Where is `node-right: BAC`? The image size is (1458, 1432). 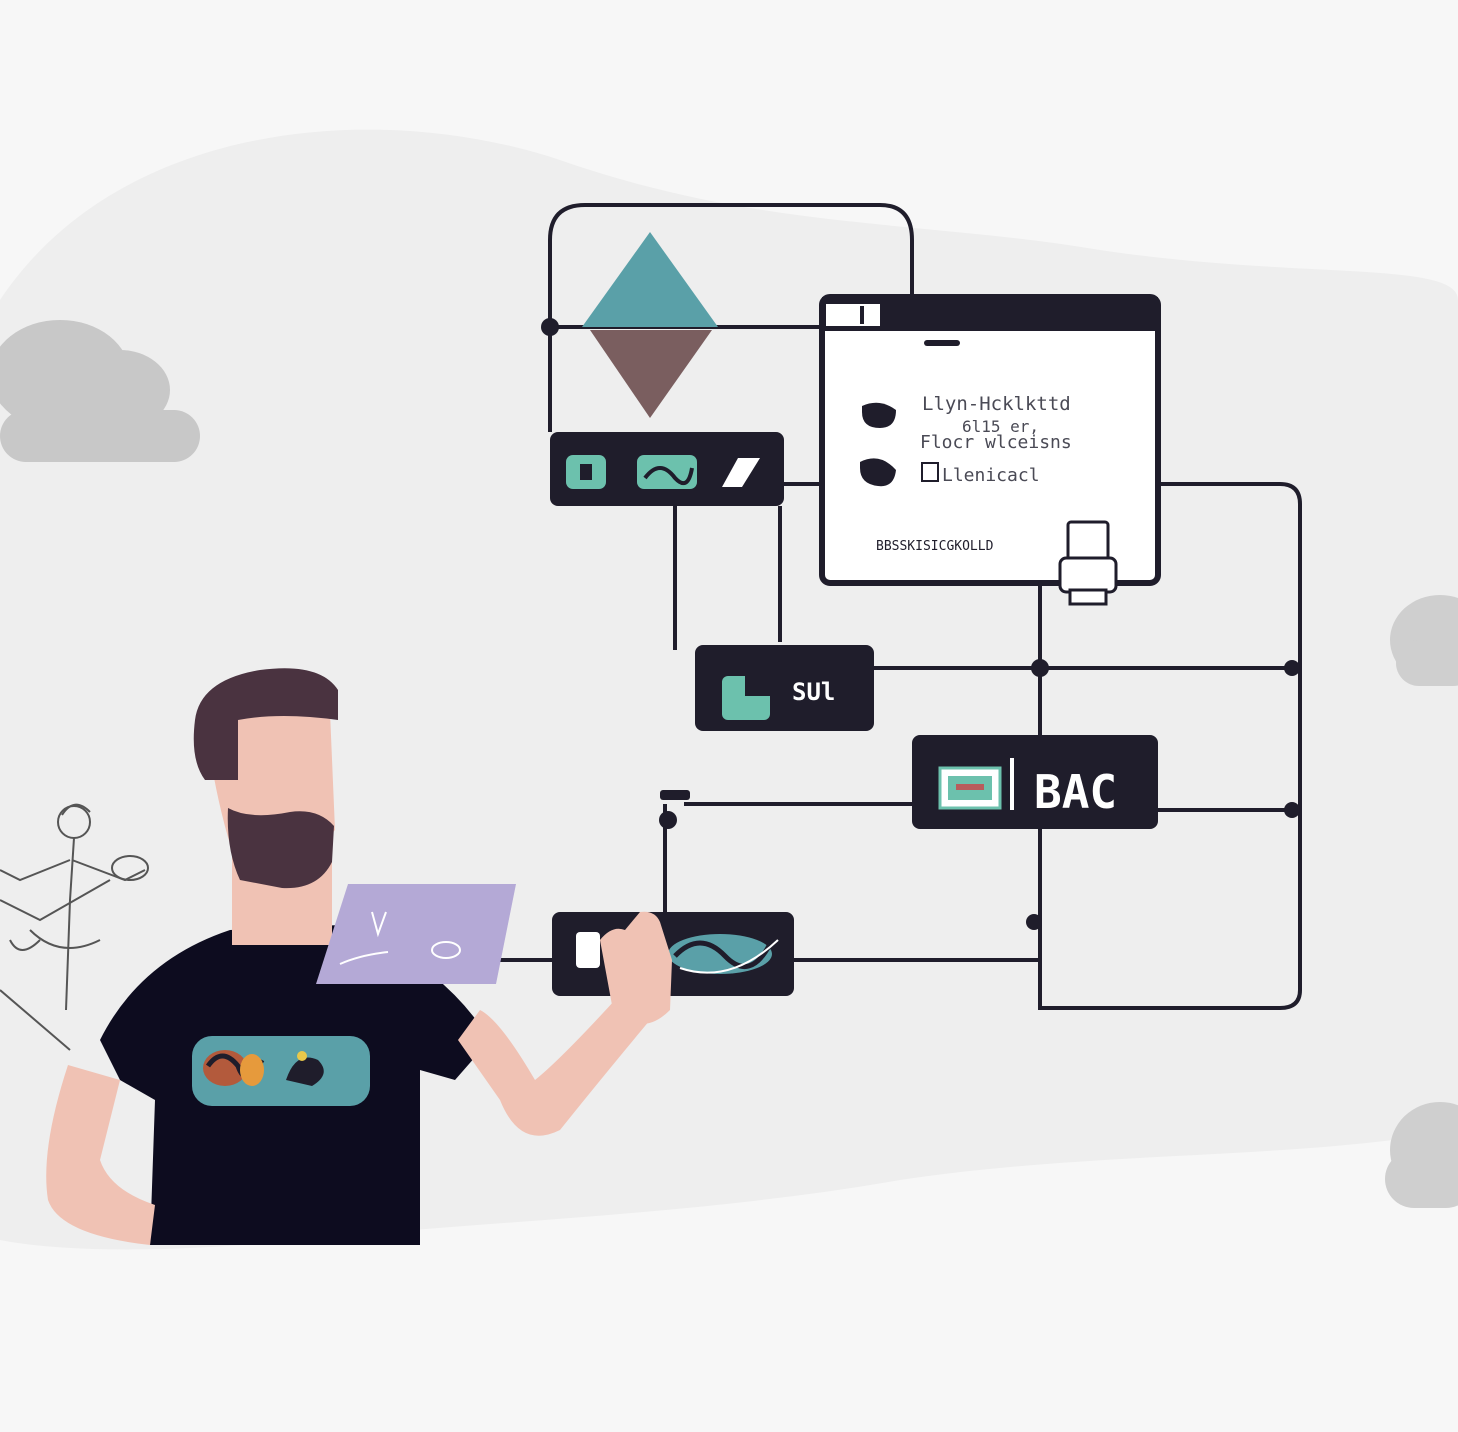 node-right: BAC is located at coordinates (1035, 782).